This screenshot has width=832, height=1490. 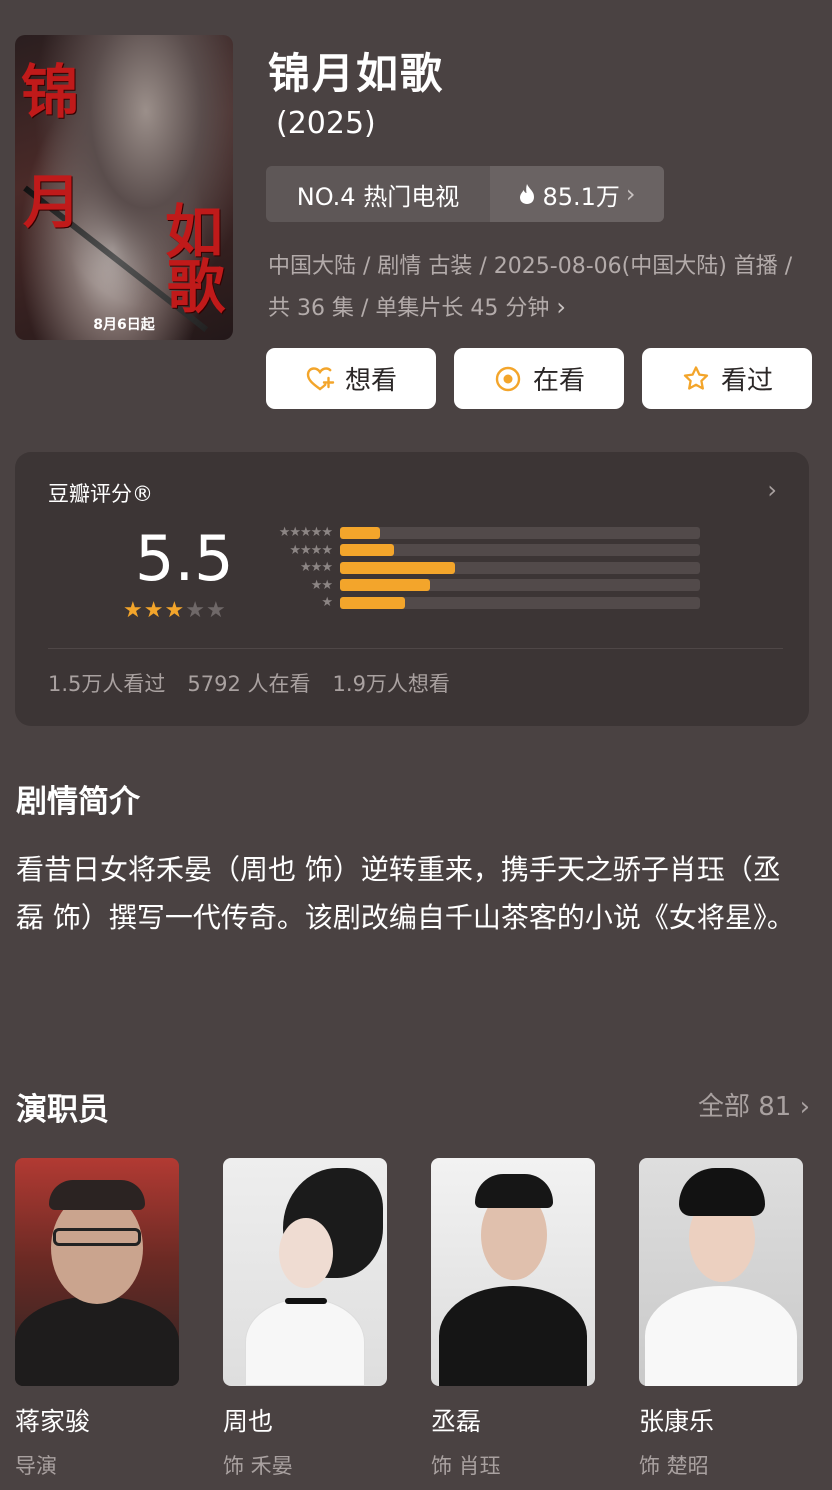 I want to click on page-title: 锦月如歌, so click(x=356, y=73).